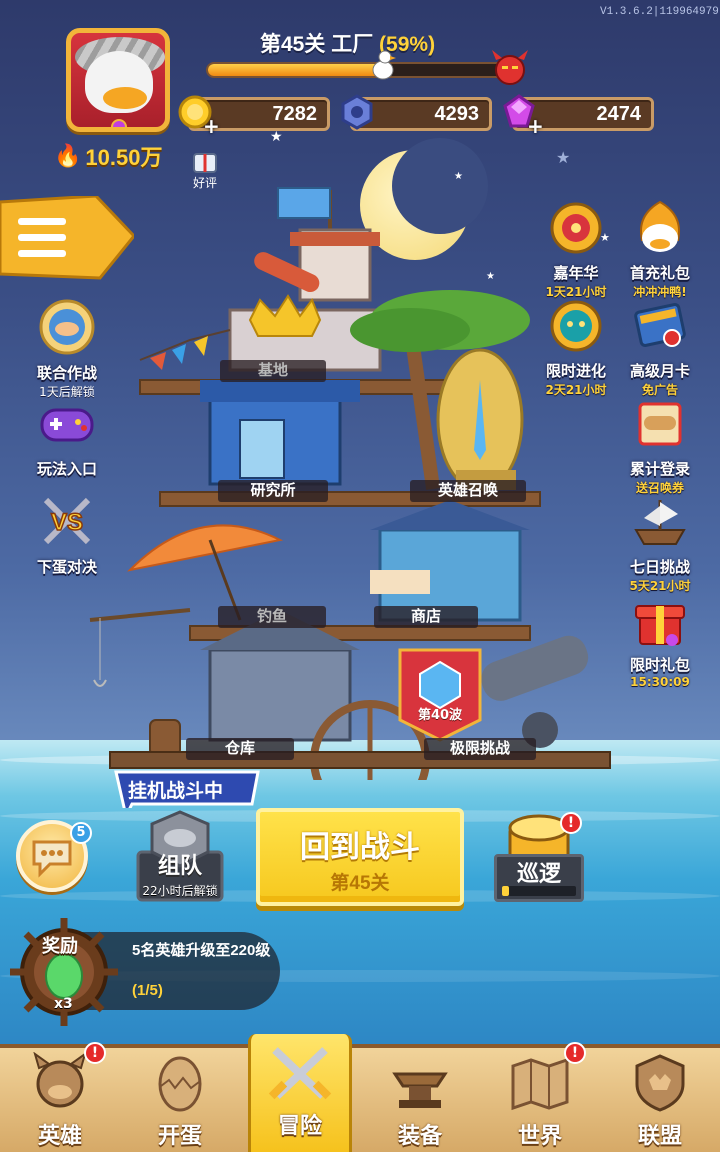 Image resolution: width=720 pixels, height=1152 pixels. Describe the element at coordinates (506, 891) in the screenshot. I see `patrol-progress-fill` at that location.